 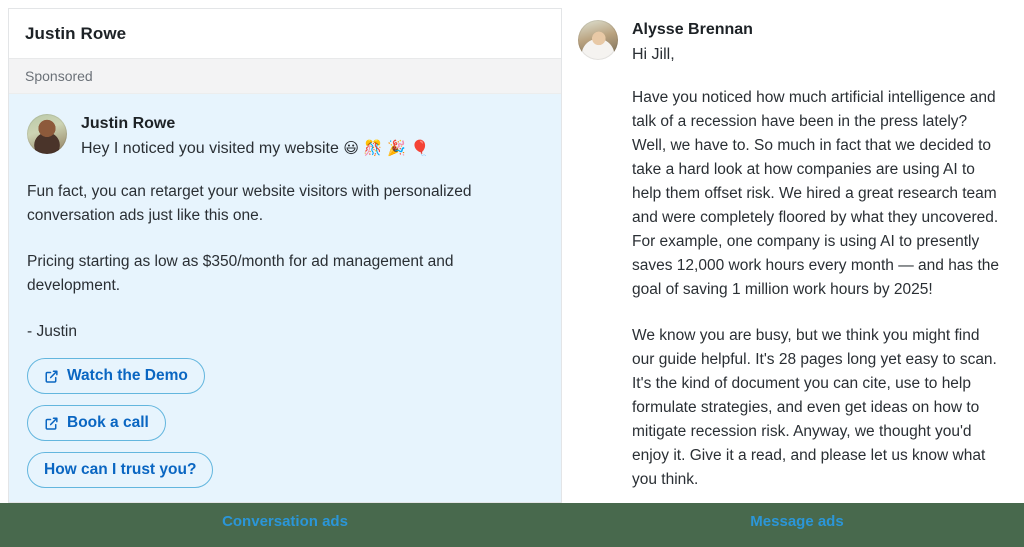 I want to click on cta-row-2: Book a call, so click(x=285, y=428).